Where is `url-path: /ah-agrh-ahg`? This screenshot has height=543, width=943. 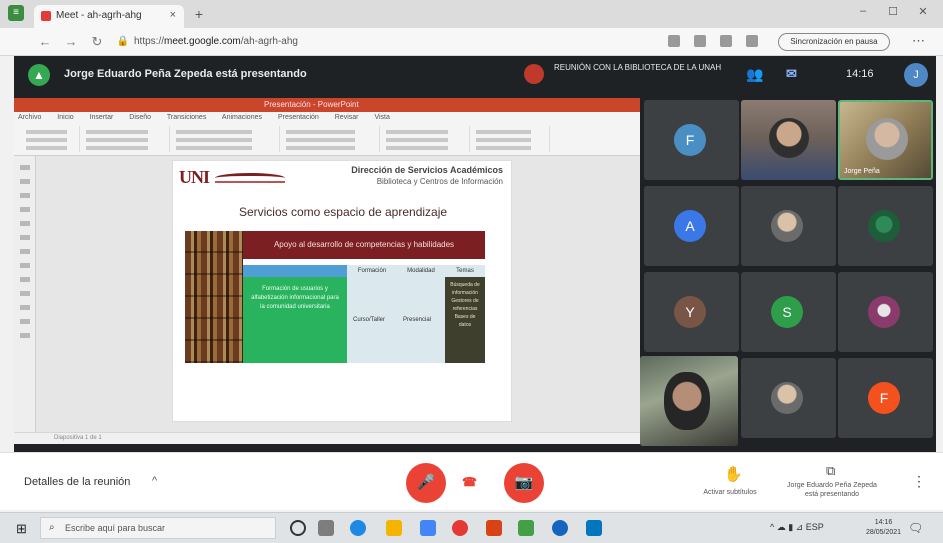
url-path: /ah-agrh-ahg is located at coordinates (269, 41).